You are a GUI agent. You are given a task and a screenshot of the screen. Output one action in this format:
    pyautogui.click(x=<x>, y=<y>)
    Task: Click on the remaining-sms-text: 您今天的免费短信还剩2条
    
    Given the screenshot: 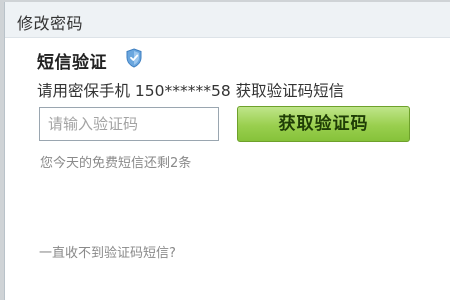 What is the action you would take?
    pyautogui.click(x=116, y=163)
    